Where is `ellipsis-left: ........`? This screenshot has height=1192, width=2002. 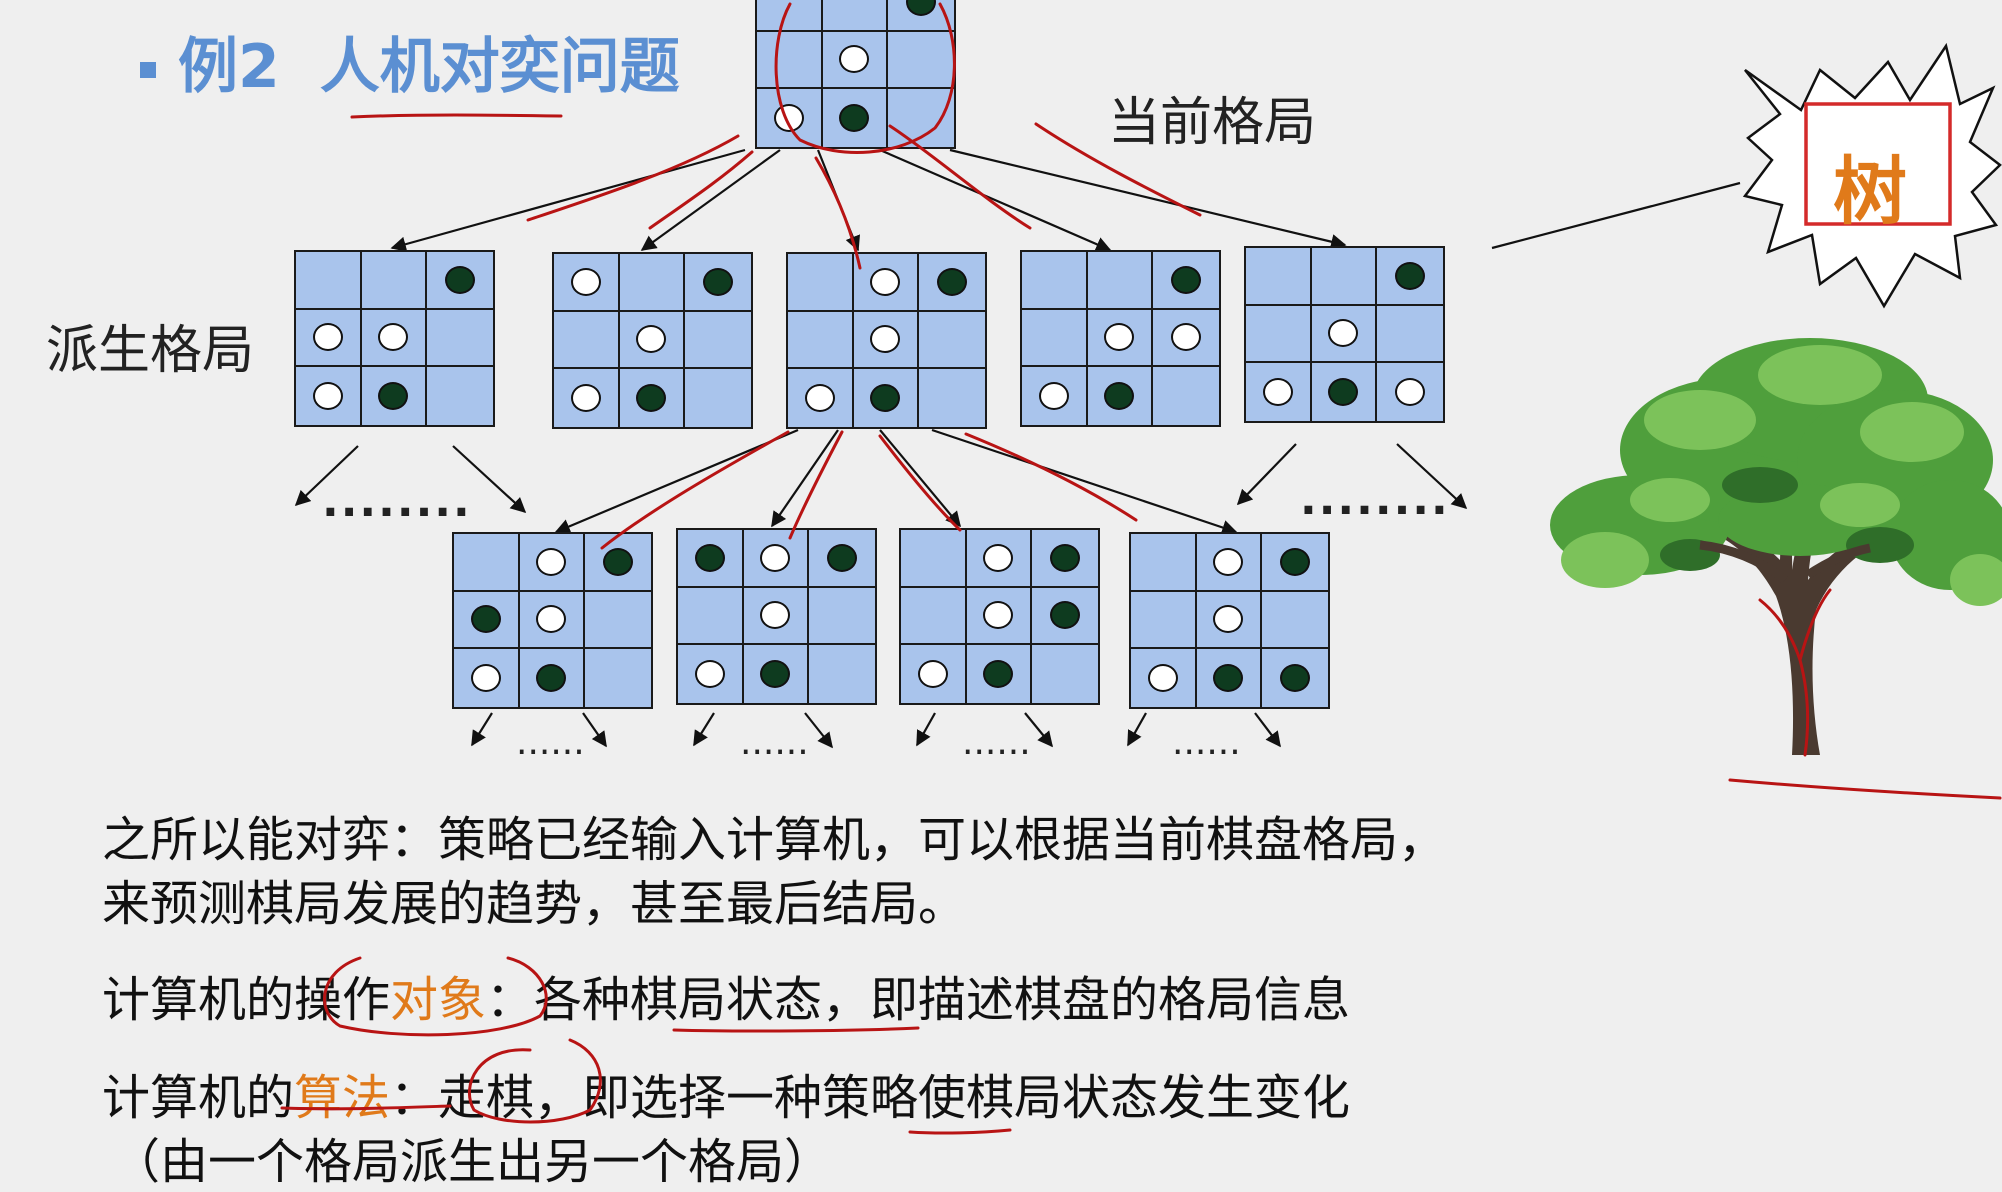 ellipsis-left: ........ is located at coordinates (397, 501).